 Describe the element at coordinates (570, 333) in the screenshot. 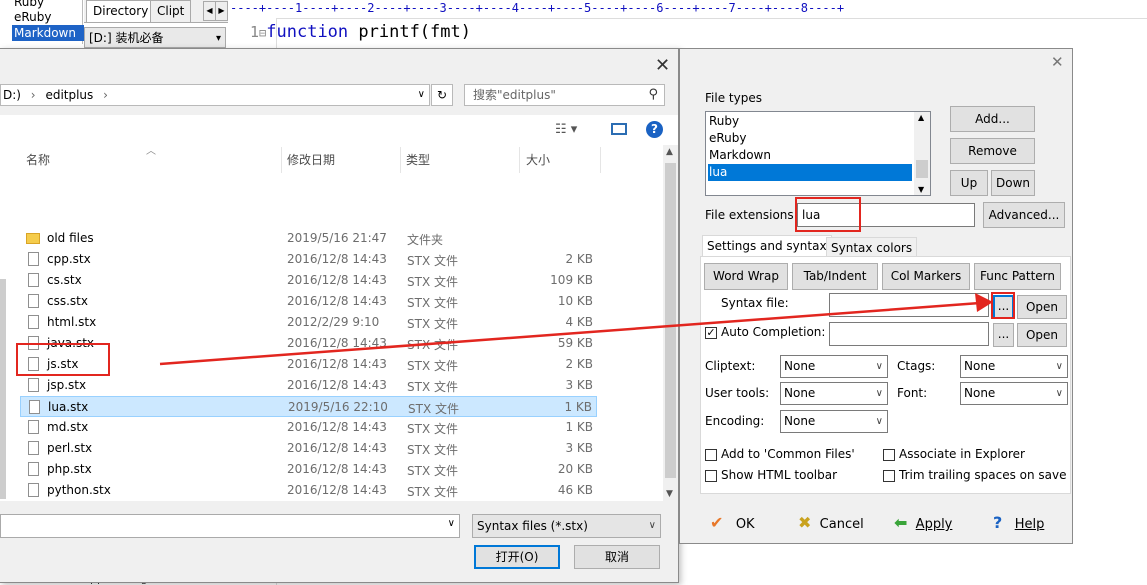

I see `annotation-arrow-line` at that location.